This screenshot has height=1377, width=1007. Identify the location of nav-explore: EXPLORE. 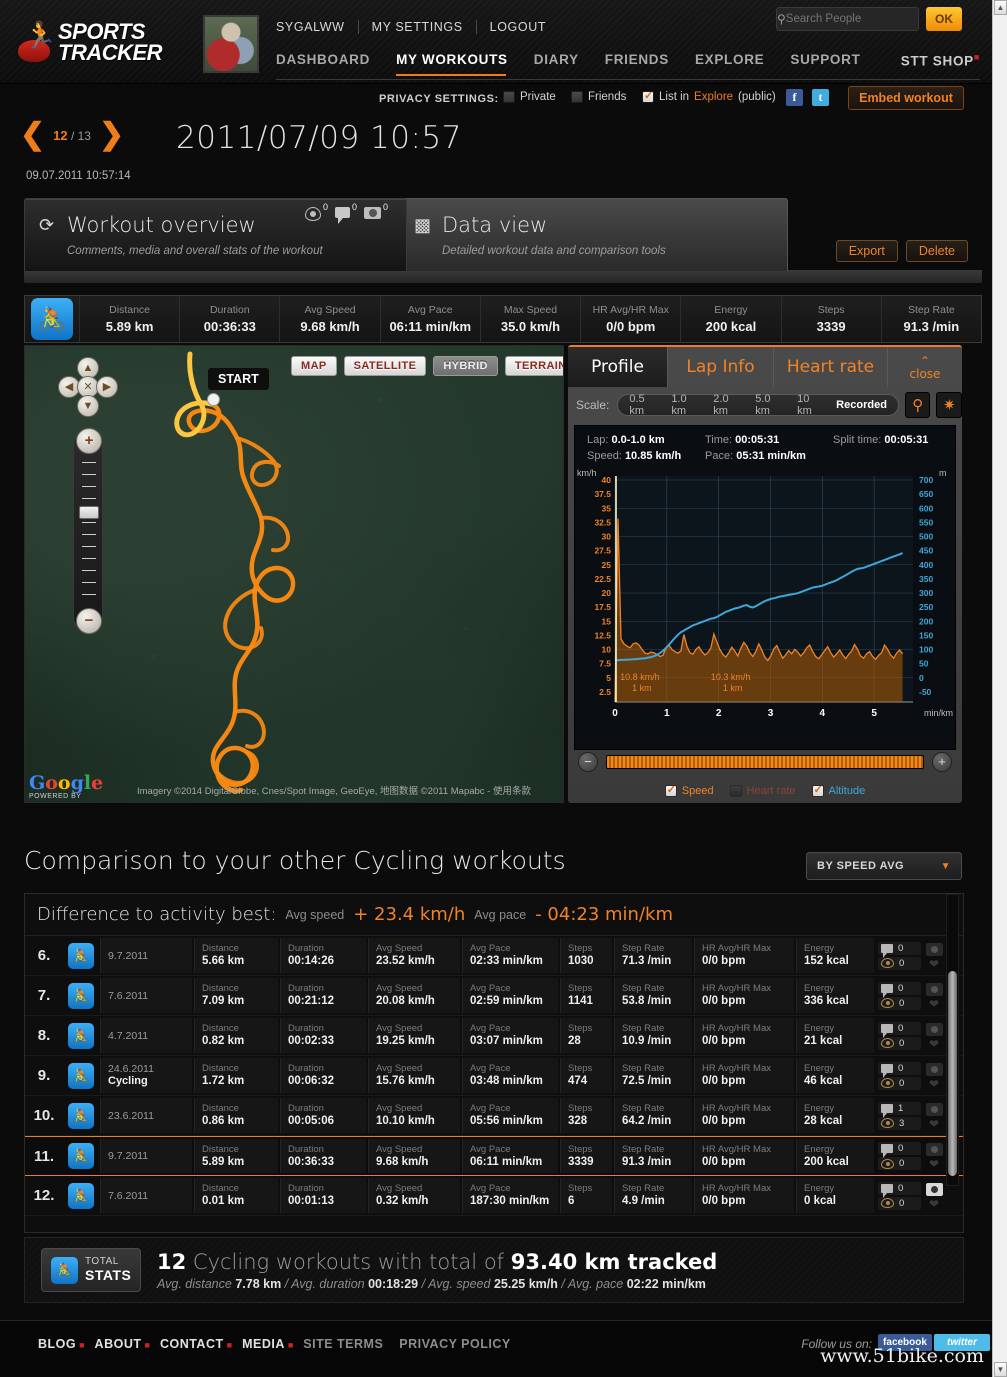
(735, 63).